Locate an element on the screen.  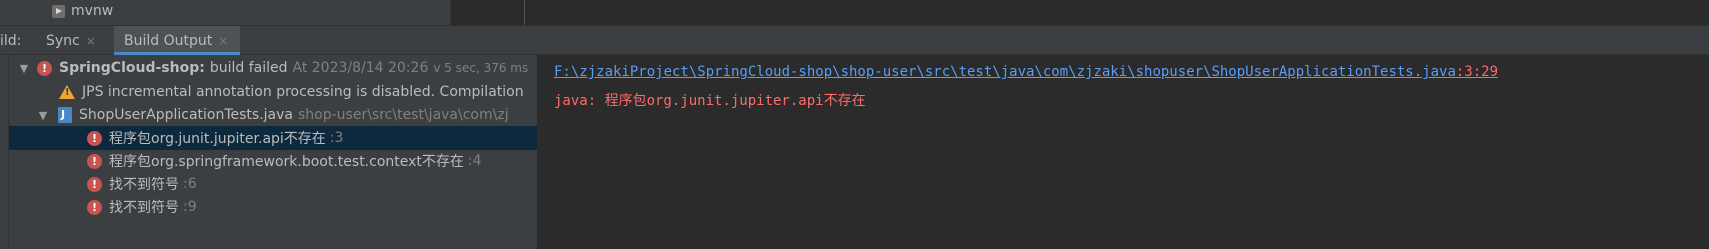
error-line: :6 is located at coordinates (190, 184).